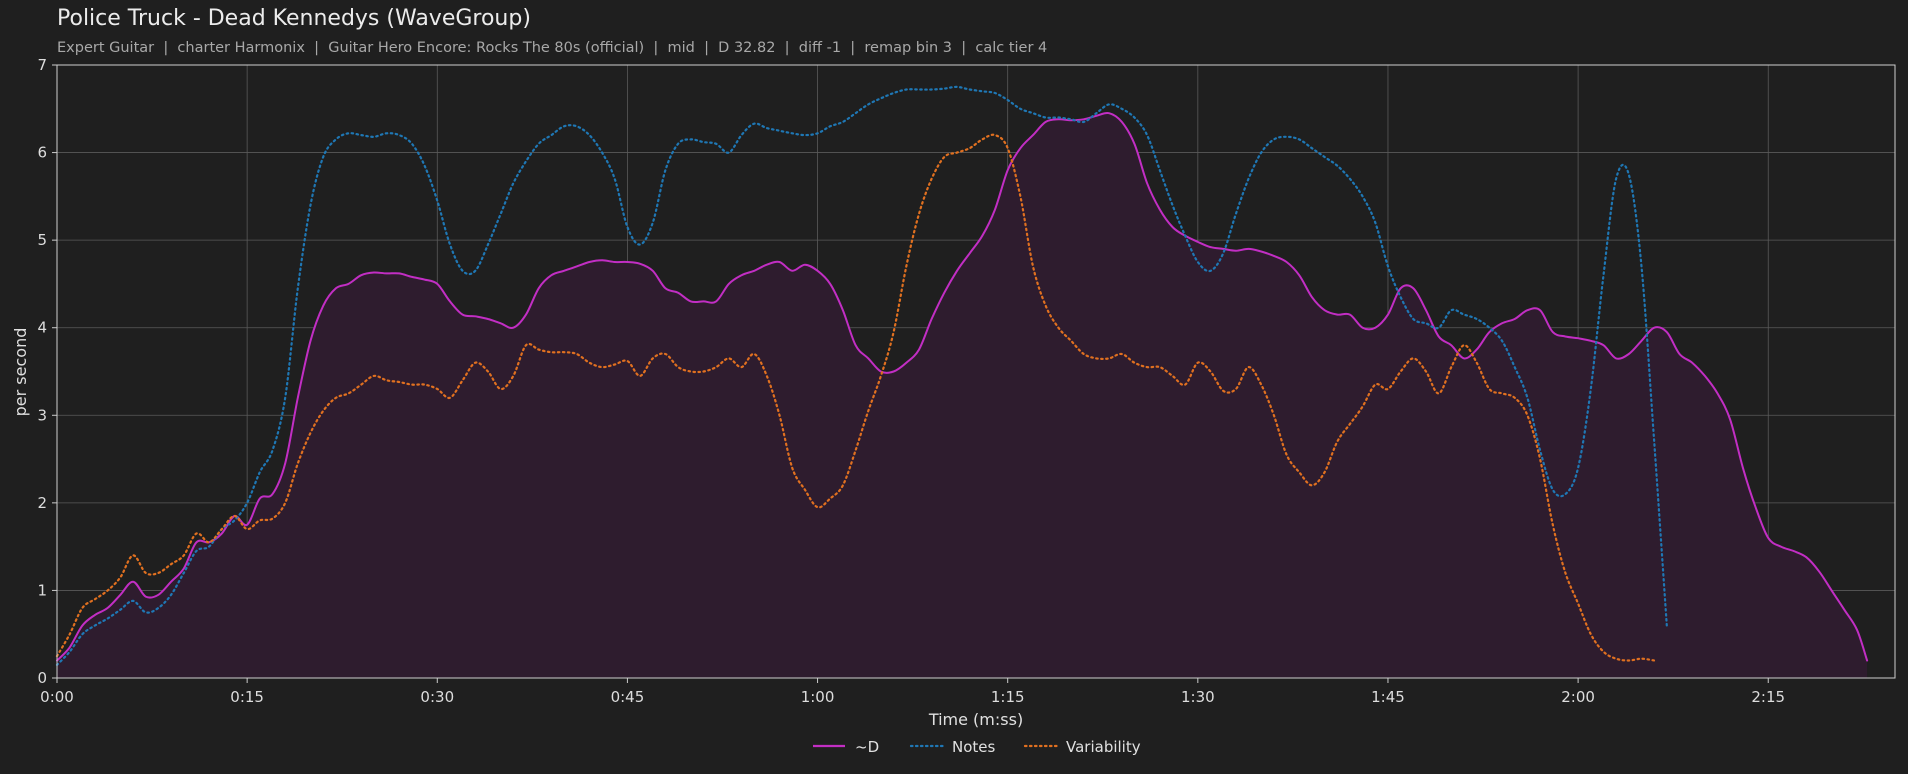 The width and height of the screenshot is (1908, 774). Describe the element at coordinates (867, 747) in the screenshot. I see `legend-label: ~D` at that location.